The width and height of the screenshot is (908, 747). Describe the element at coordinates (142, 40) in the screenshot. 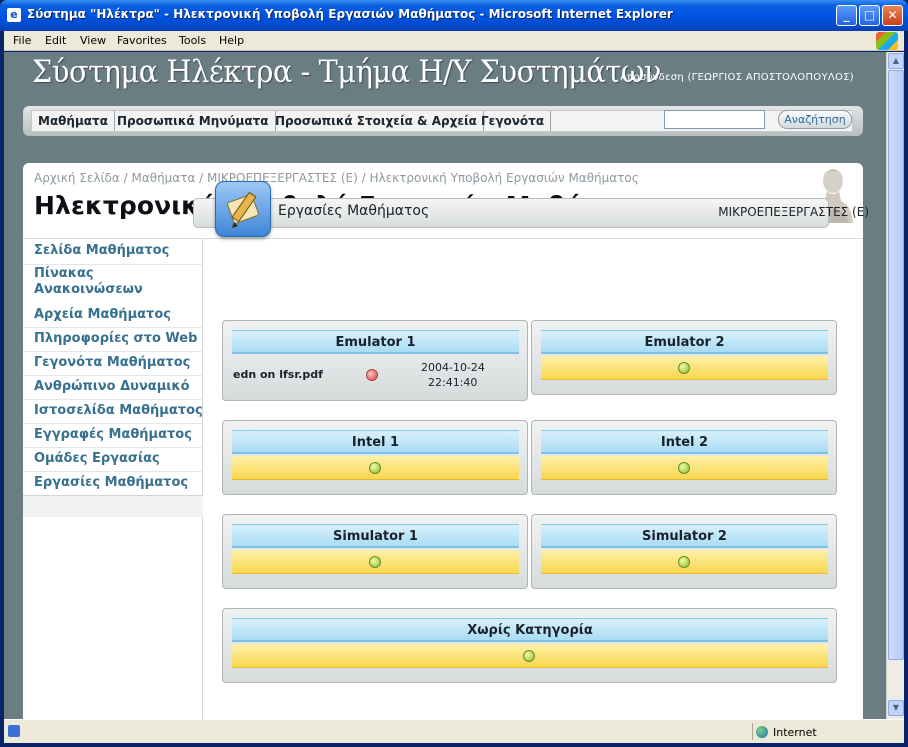

I see `menu-favorites: Favorites` at that location.